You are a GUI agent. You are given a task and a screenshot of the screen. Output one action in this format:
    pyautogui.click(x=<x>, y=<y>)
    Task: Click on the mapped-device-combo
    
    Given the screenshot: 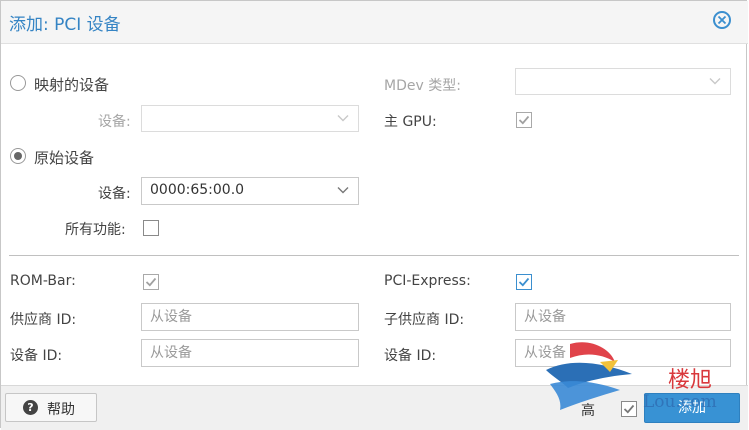 What is the action you would take?
    pyautogui.click(x=250, y=118)
    